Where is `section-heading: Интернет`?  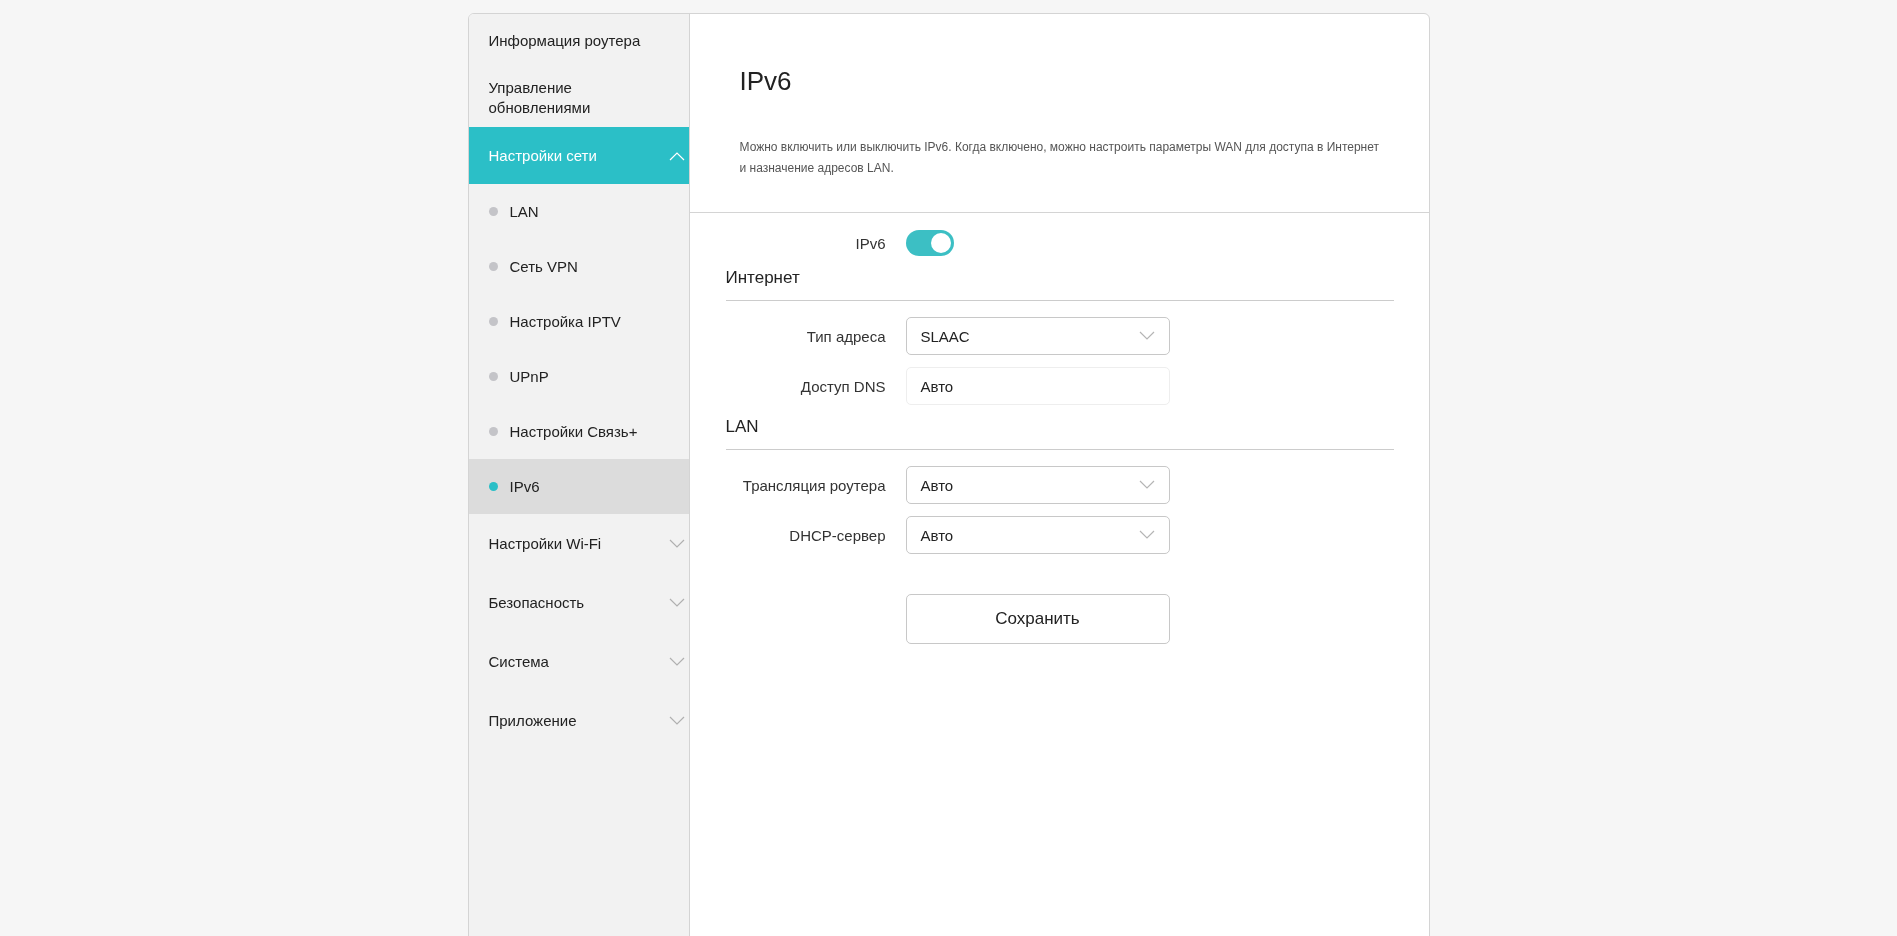 section-heading: Интернет is located at coordinates (1059, 284).